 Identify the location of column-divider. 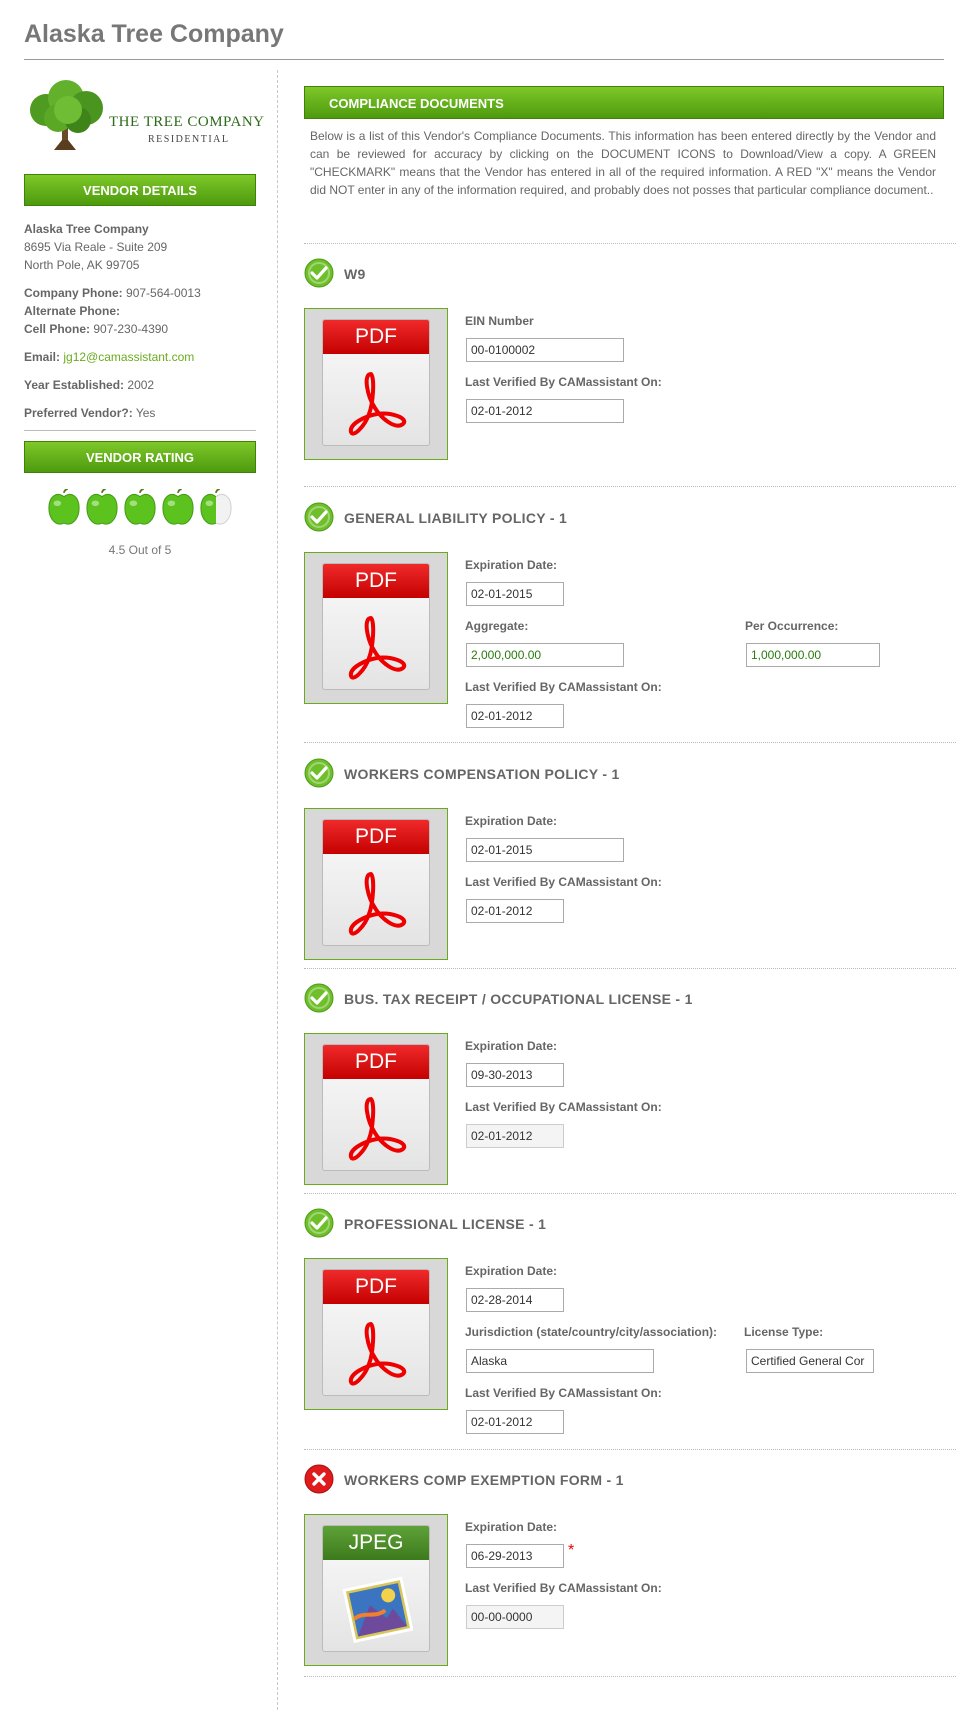
(277, 890).